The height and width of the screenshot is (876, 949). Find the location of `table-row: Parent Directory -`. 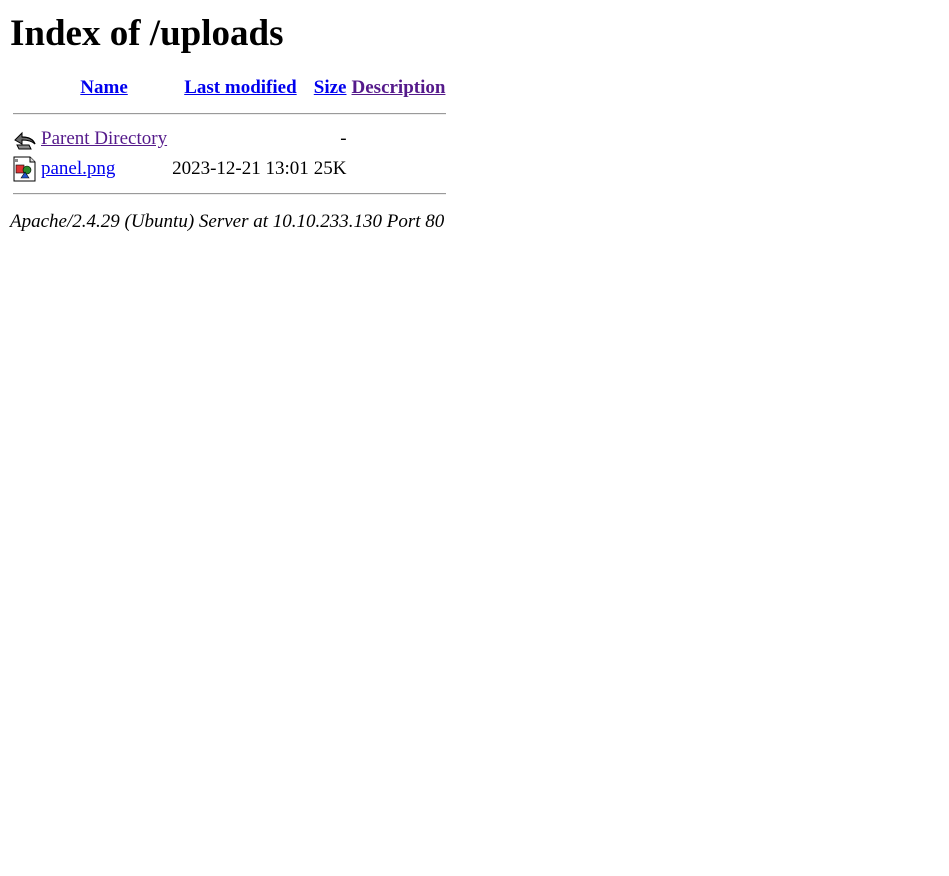

table-row: Parent Directory - is located at coordinates (229, 139).